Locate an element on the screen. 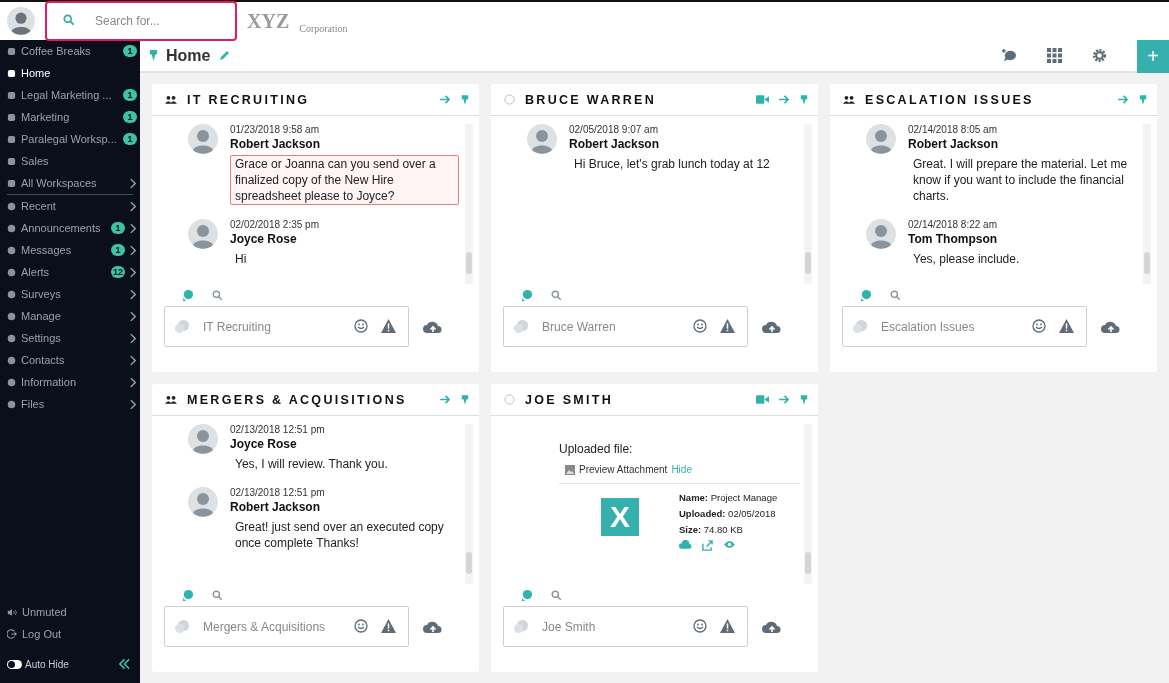  message-author: Tom Thompson is located at coordinates (953, 239).